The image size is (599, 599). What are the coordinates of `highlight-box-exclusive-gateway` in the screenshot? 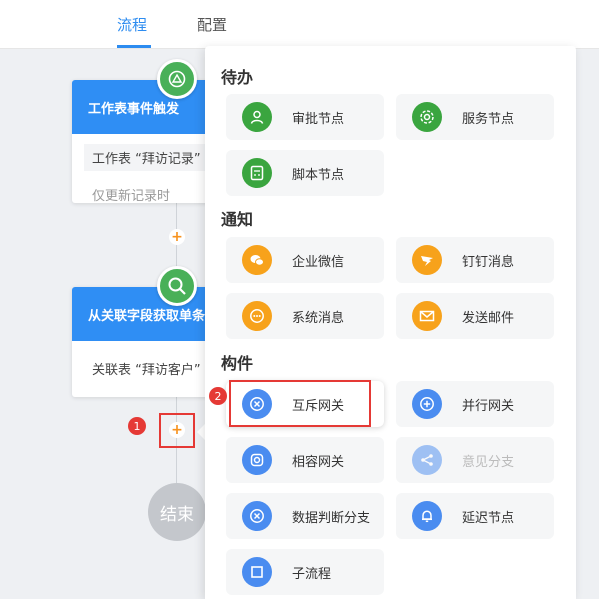 It's located at (300, 403).